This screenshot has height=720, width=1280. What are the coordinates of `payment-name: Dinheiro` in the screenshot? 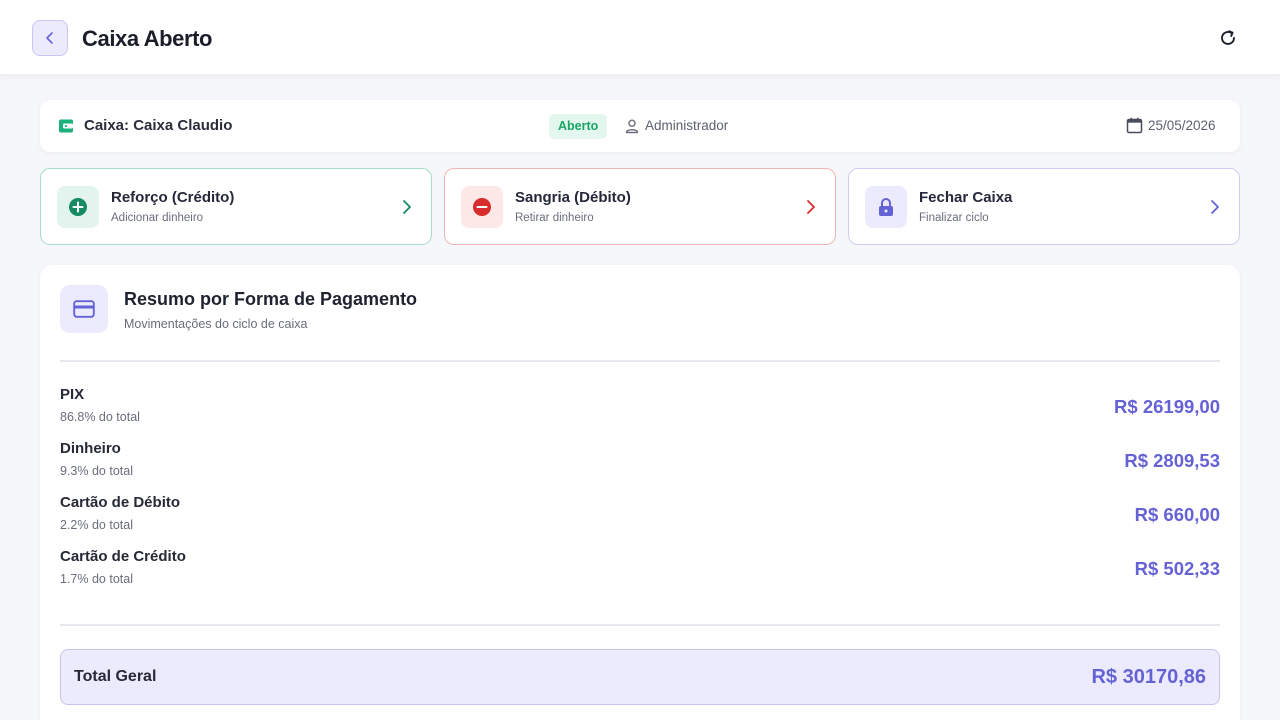 It's located at (90, 448).